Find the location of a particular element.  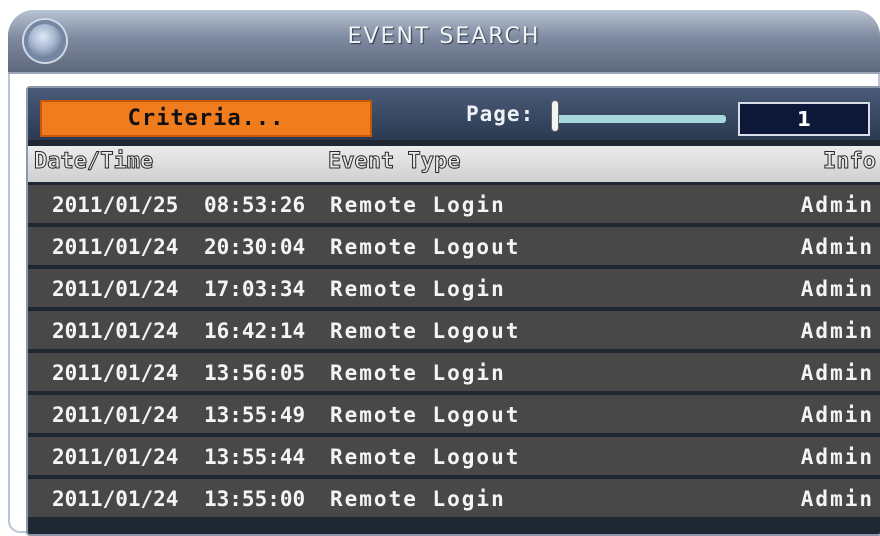

table-row: 2011/01/24 13:55:49 Remote Logout Admin is located at coordinates (454, 414).